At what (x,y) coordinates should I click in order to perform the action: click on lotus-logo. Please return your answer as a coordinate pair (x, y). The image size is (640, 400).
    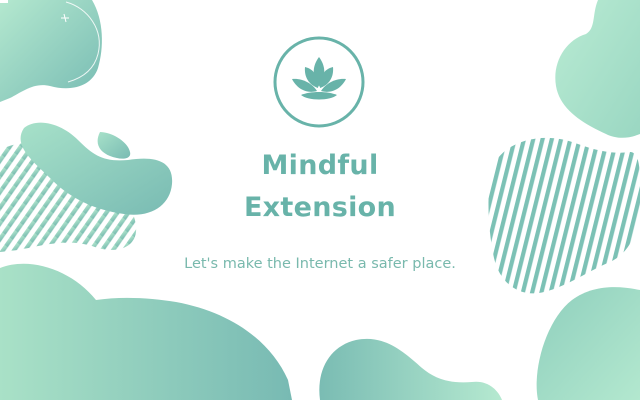
    Looking at the image, I should click on (319, 82).